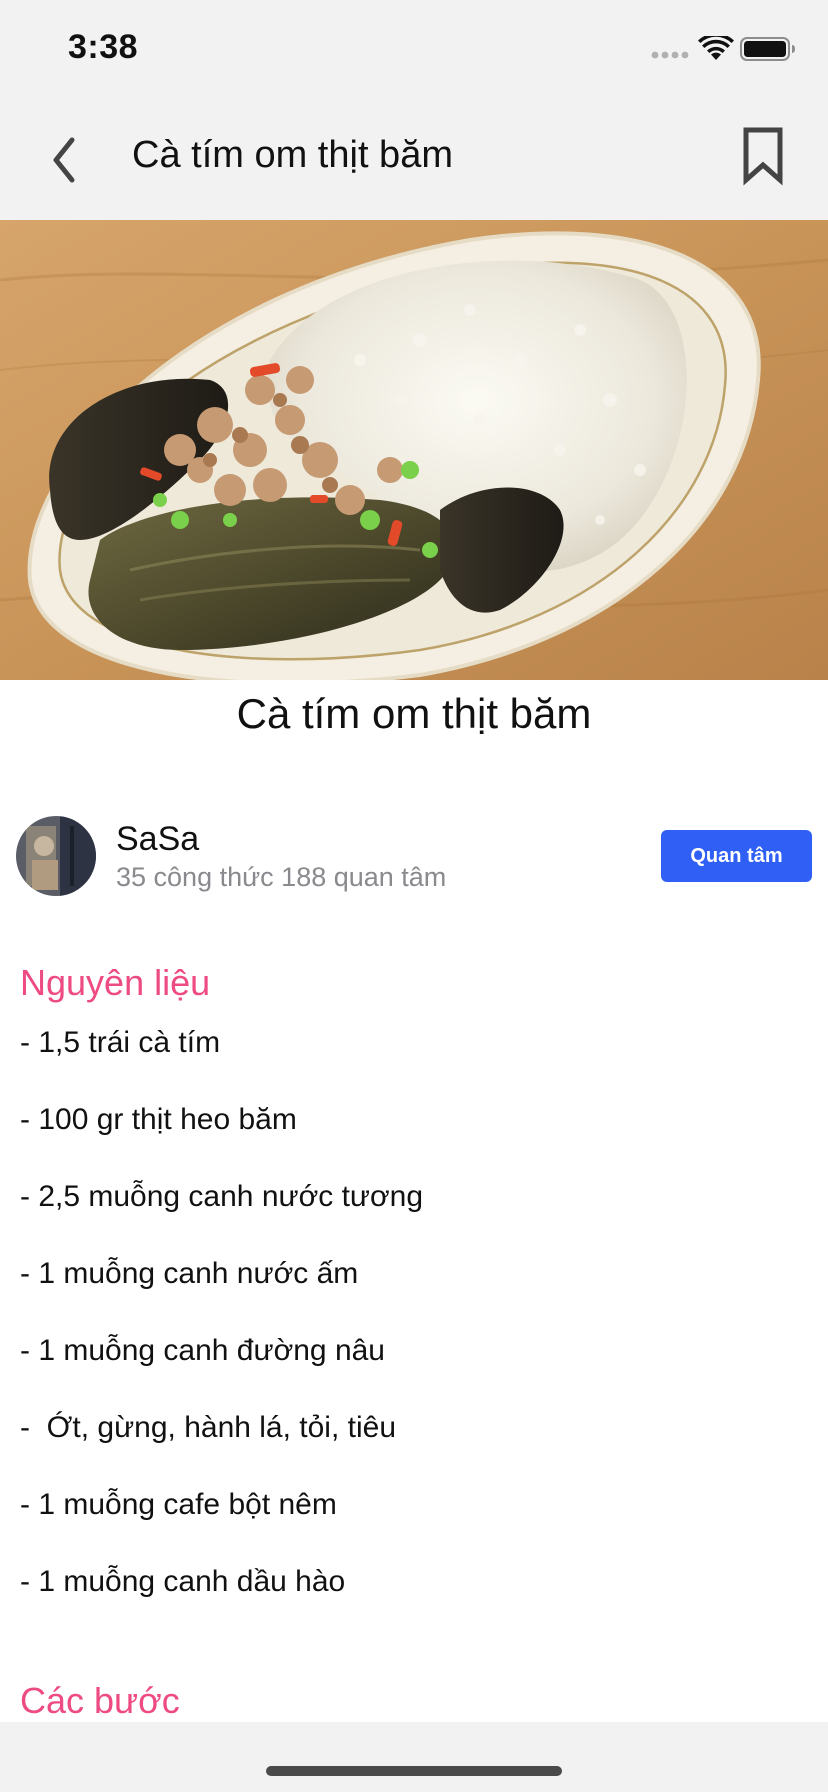  I want to click on ingredient-item: - 1,5 trái cà tím, so click(120, 1042).